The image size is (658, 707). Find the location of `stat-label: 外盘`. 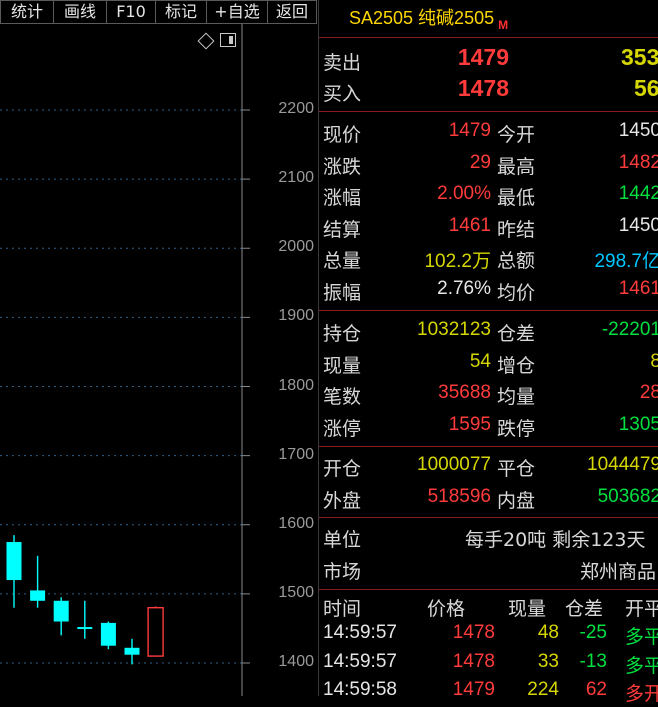

stat-label: 外盘 is located at coordinates (342, 500).